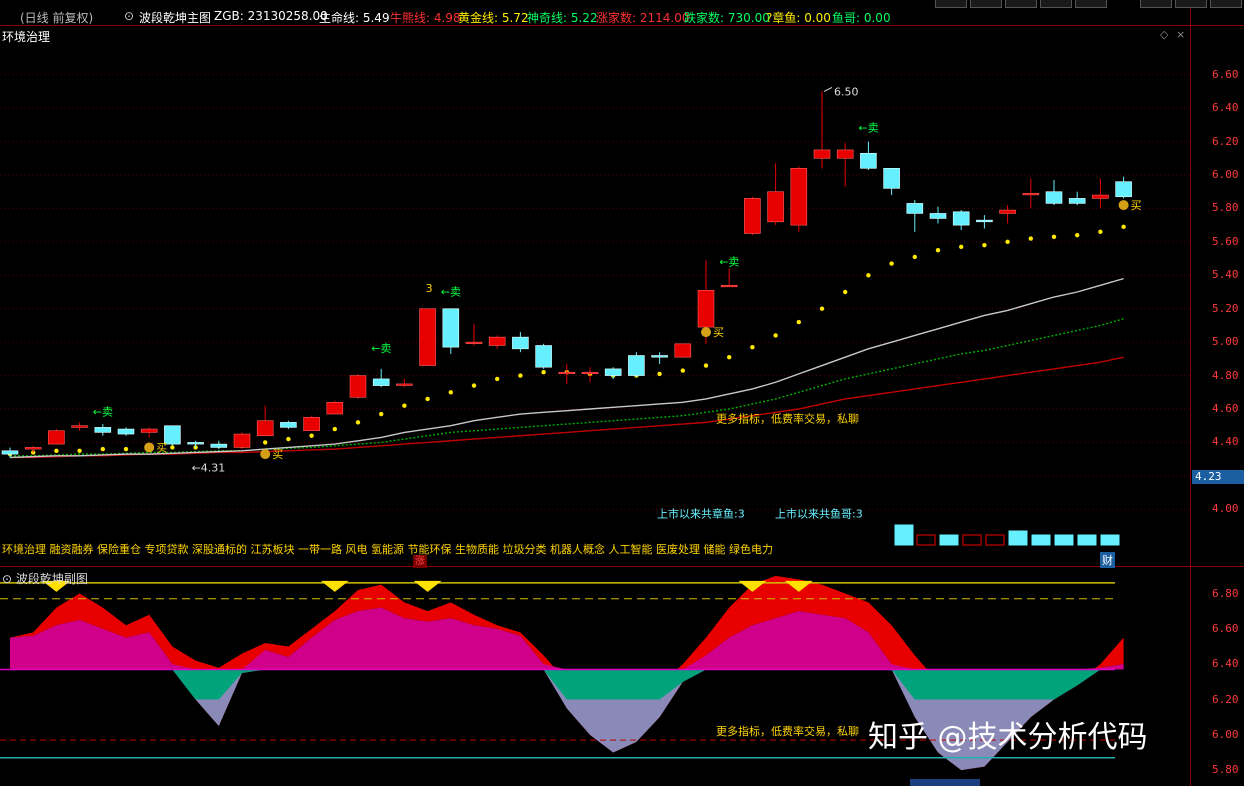 The width and height of the screenshot is (1244, 786). Describe the element at coordinates (945, 782) in the screenshot. I see `date-cursor-box` at that location.